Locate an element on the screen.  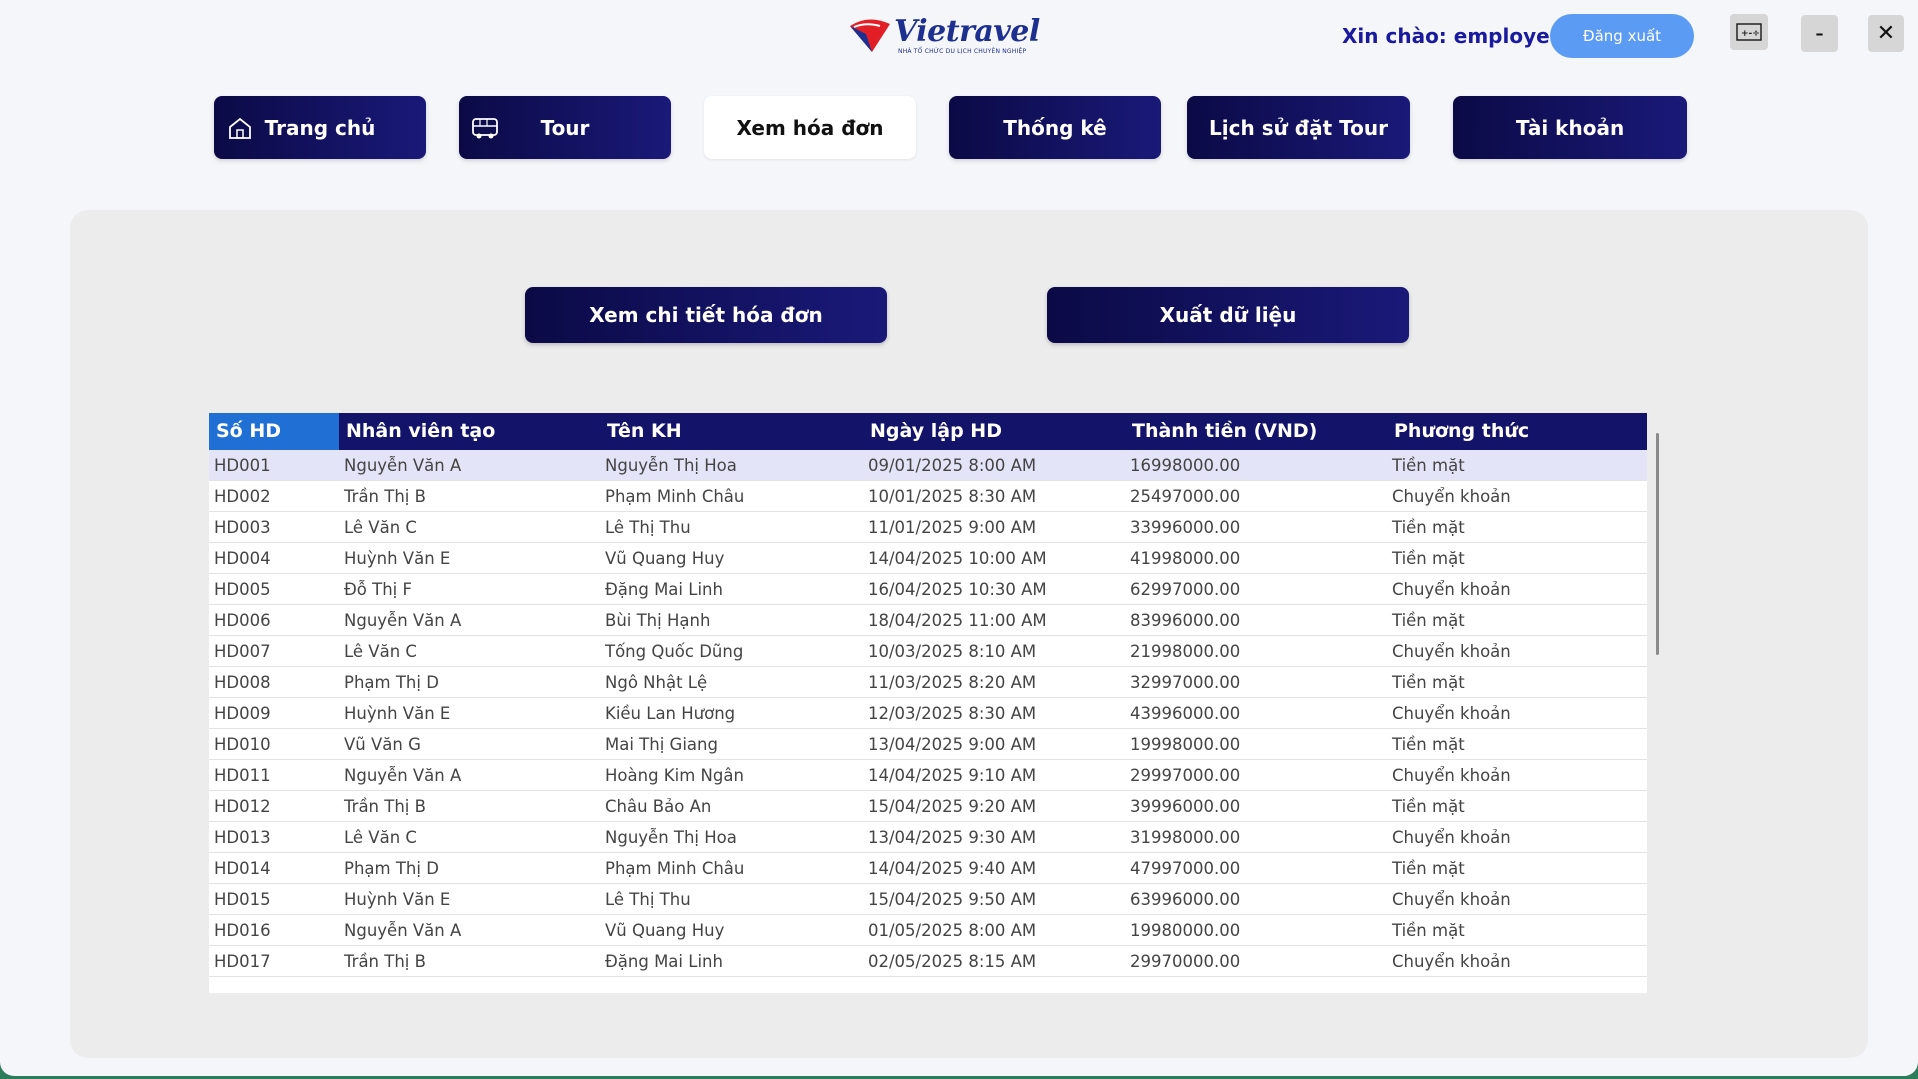
keyboard-icon: +-÷ is located at coordinates (1749, 32).